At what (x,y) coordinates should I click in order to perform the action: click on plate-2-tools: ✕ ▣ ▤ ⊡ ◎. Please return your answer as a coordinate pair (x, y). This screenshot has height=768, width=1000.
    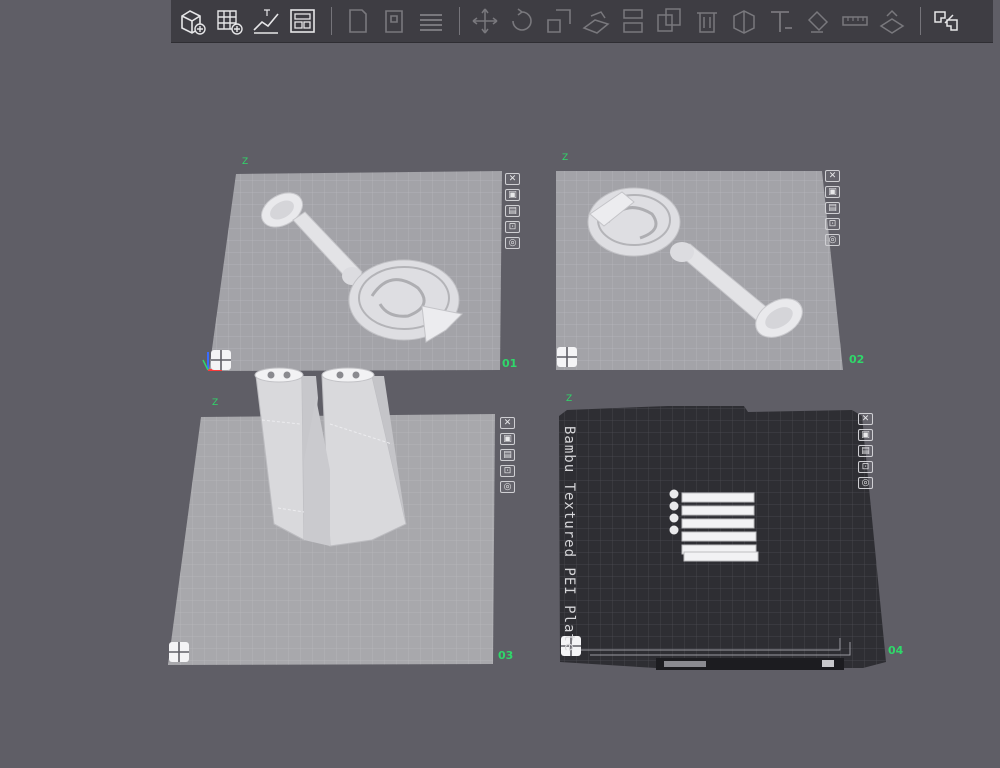
    Looking at the image, I should click on (832, 208).